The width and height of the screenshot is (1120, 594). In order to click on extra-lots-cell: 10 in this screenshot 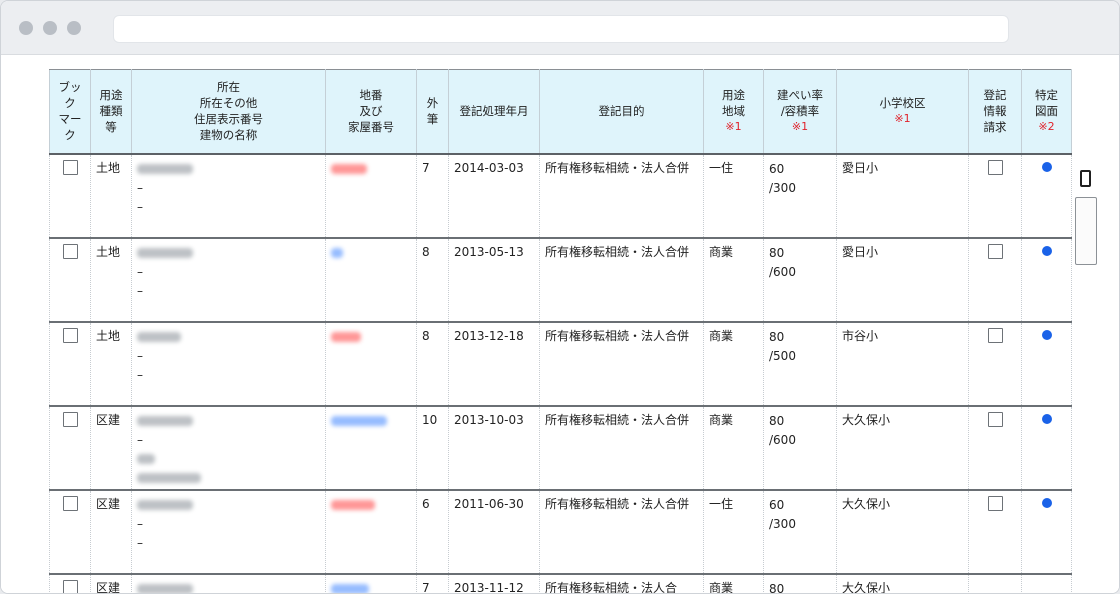, I will do `click(432, 448)`.